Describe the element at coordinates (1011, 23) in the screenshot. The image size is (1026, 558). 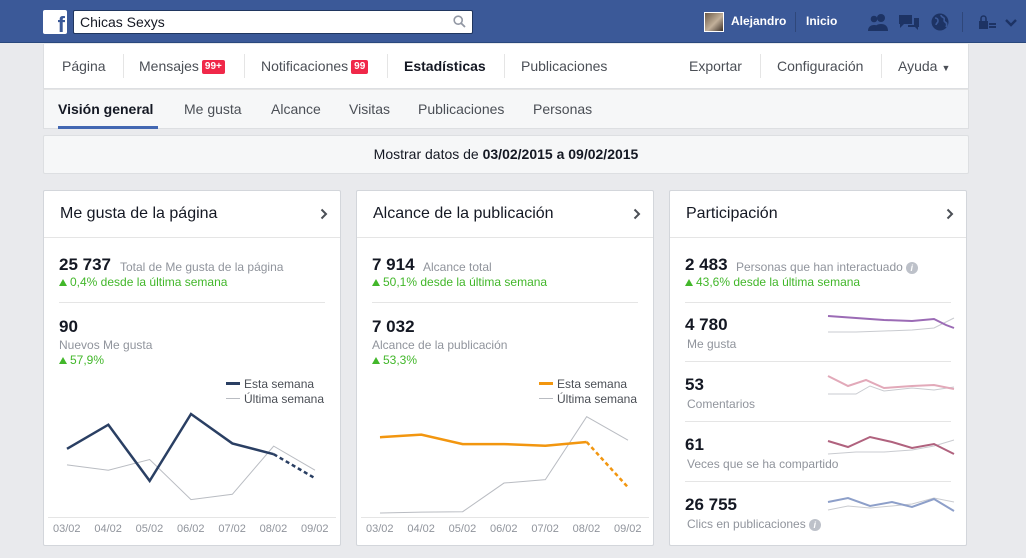
I see `account-settings-icon` at that location.